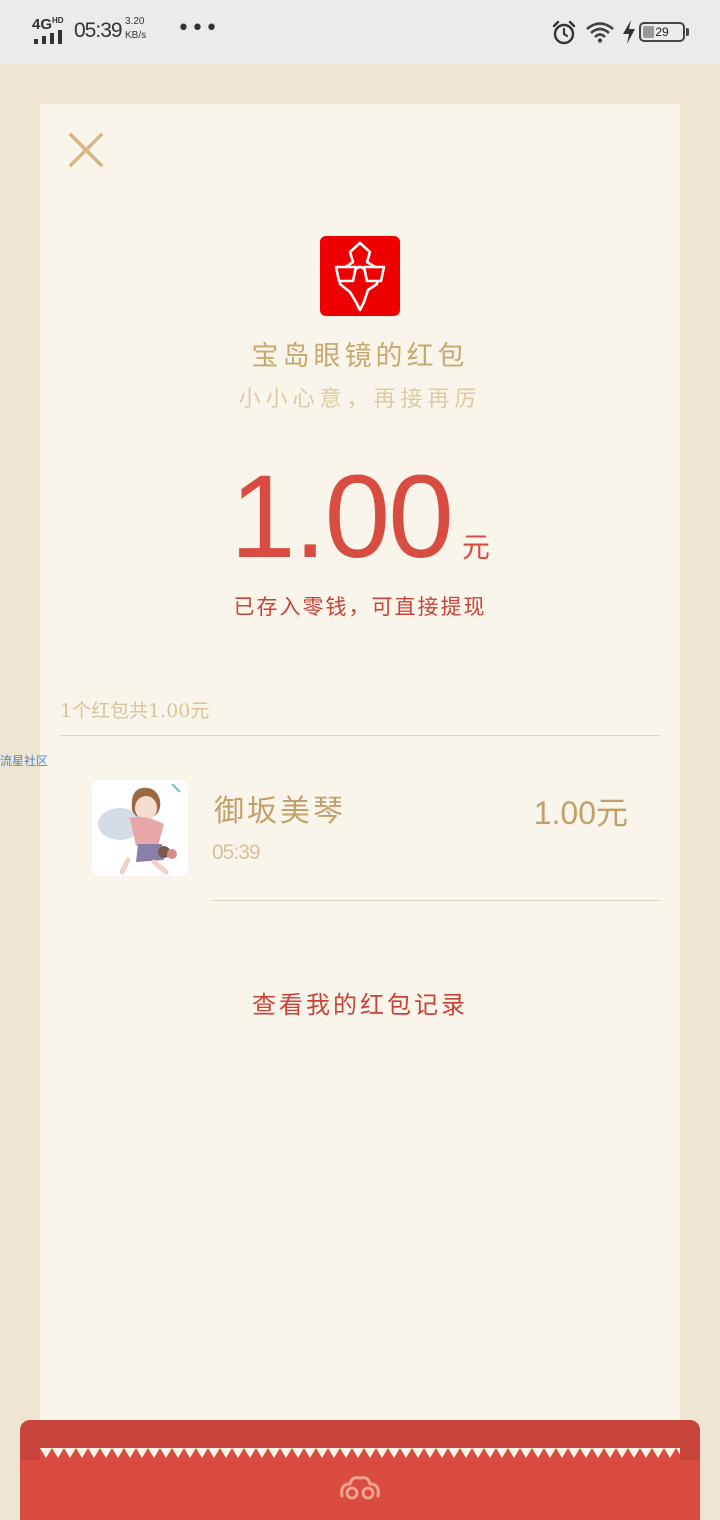 This screenshot has height=1520, width=720. What do you see at coordinates (198, 28) in the screenshot?
I see `more-notifications: •••` at bounding box center [198, 28].